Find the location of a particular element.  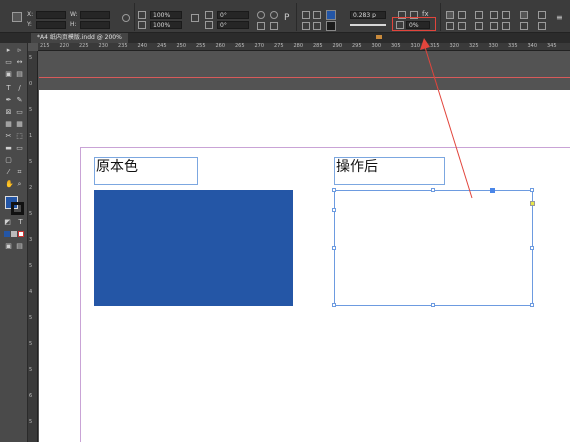

annotation-arrow is located at coordinates (446, 118).